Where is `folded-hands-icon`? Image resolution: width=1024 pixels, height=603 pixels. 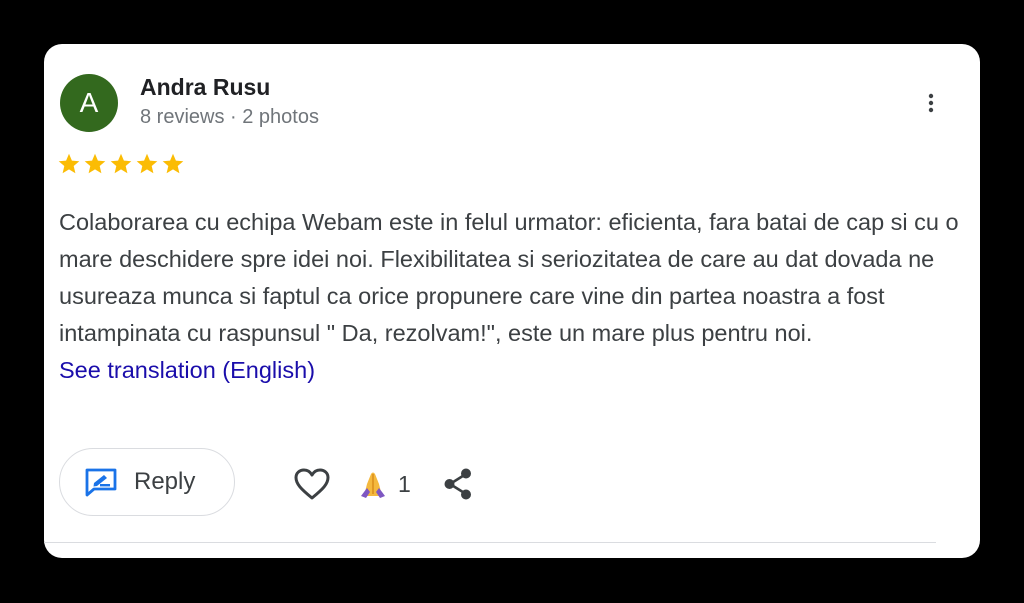 folded-hands-icon is located at coordinates (373, 485).